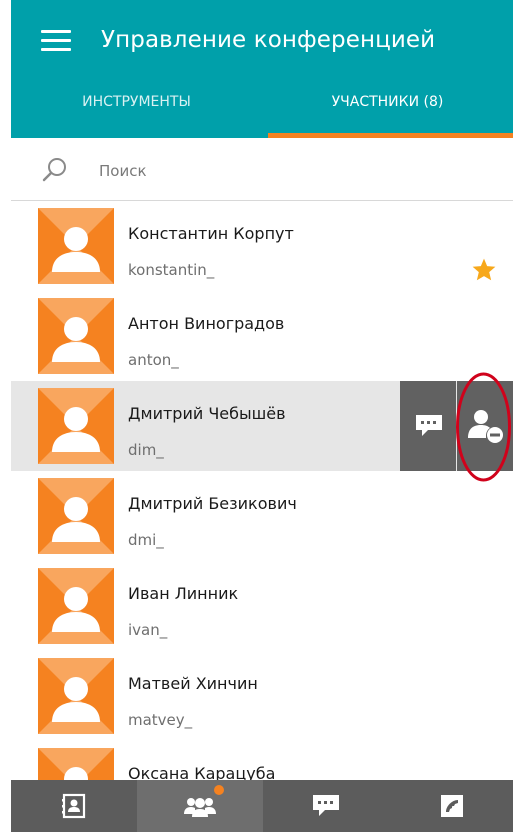 The image size is (513, 832). Describe the element at coordinates (146, 450) in the screenshot. I see `participant-username: dim_` at that location.